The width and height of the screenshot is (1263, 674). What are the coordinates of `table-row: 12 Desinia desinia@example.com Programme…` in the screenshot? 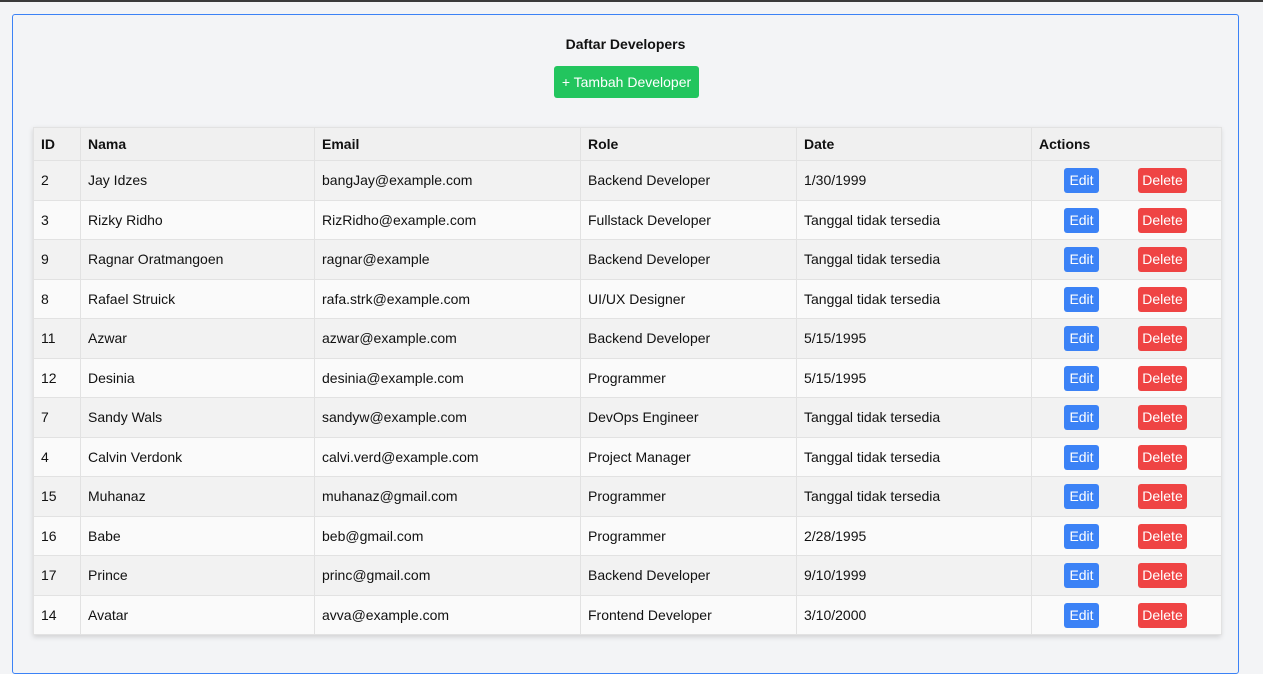 It's located at (627, 377).